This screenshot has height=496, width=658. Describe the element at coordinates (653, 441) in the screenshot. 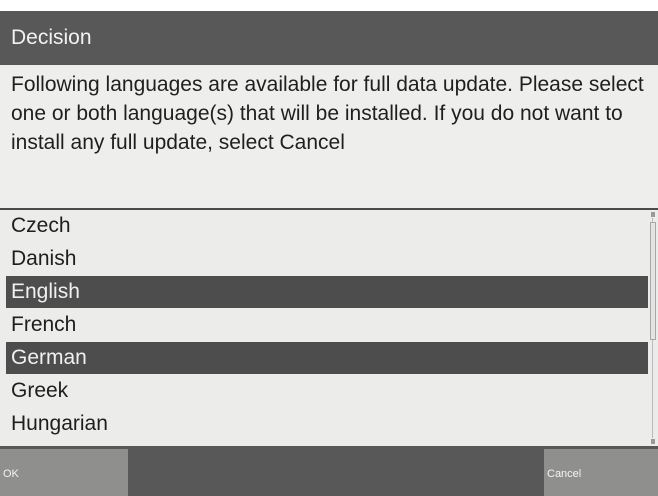

I see `scroll-down-icon` at that location.